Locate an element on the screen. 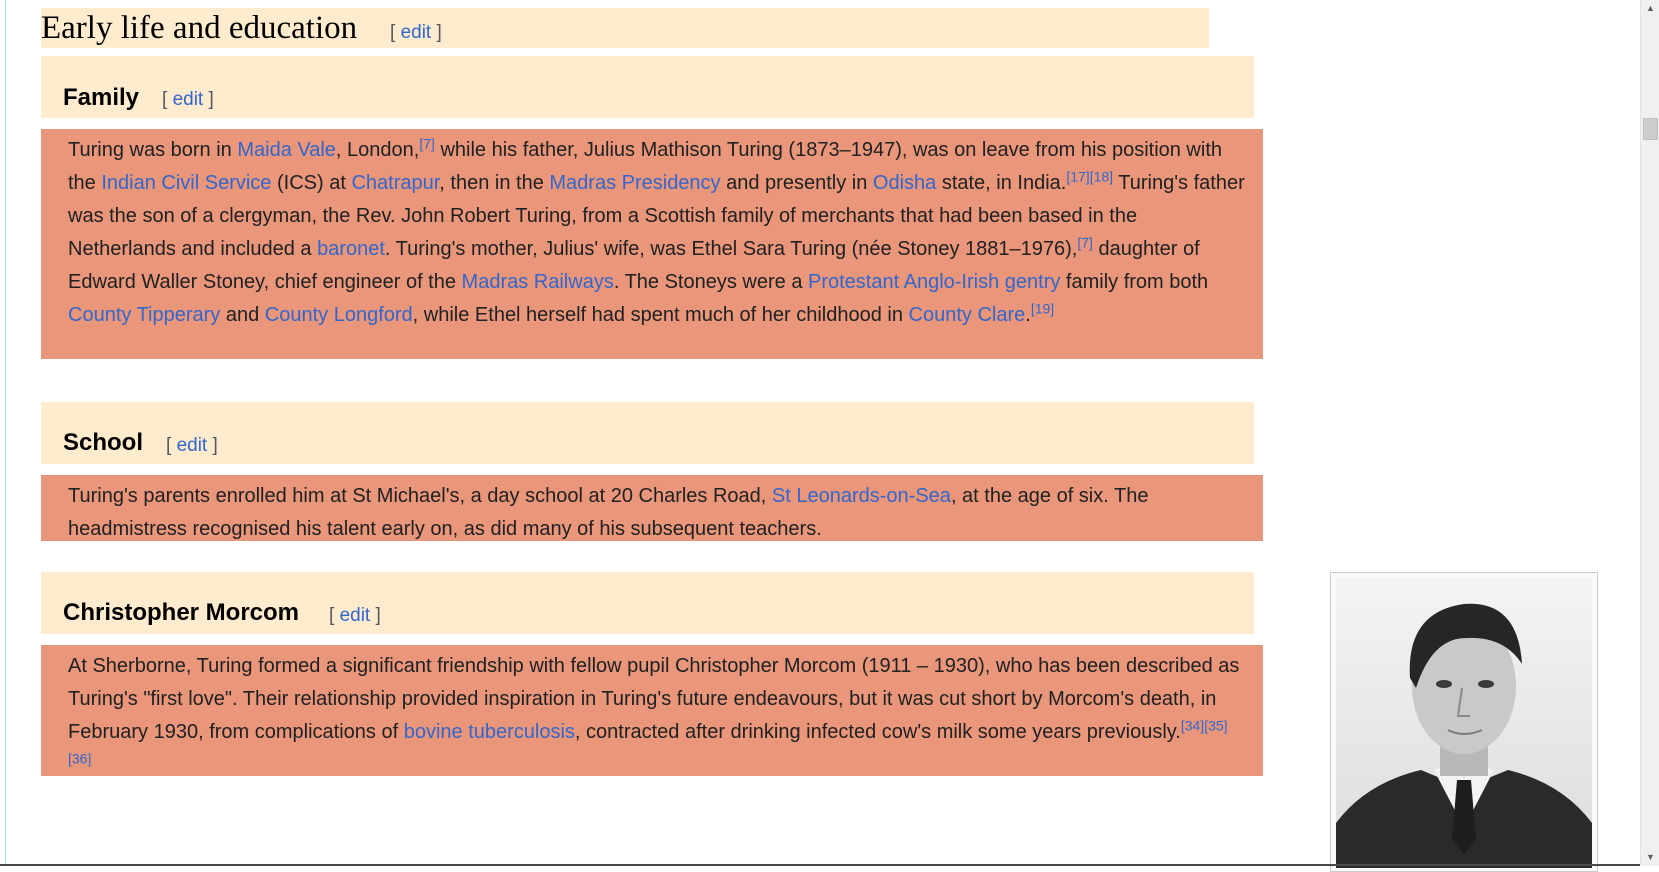 This screenshot has width=1659, height=872. subsection-heading-christopher-morcom: Christopher Morcom [ edit ] is located at coordinates (647, 603).